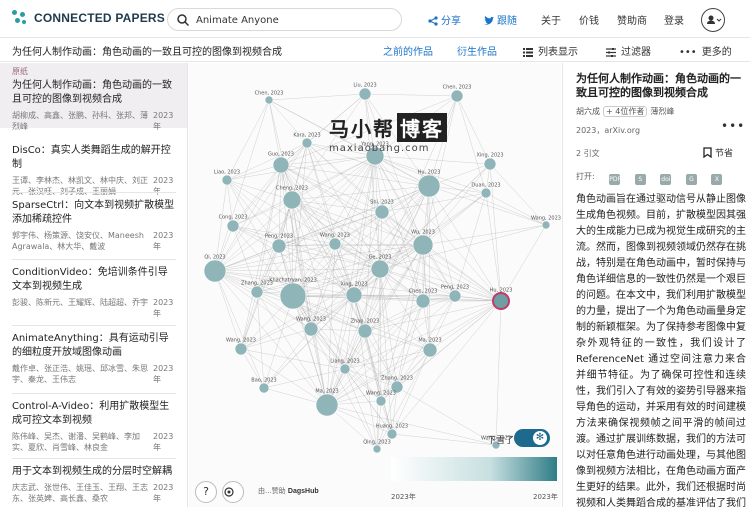 The width and height of the screenshot is (750, 507). I want to click on paper-node: Huang, 2023, so click(392, 432).